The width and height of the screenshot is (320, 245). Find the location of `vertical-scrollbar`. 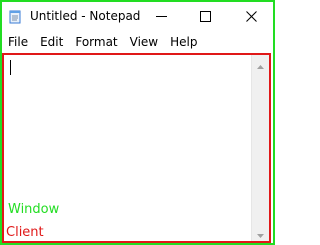

vertical-scrollbar is located at coordinates (260, 148).